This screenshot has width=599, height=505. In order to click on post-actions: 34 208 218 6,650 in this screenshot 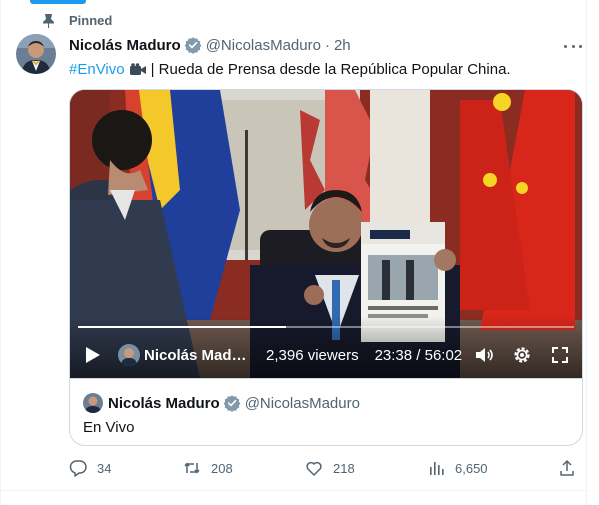, I will do `click(326, 469)`.